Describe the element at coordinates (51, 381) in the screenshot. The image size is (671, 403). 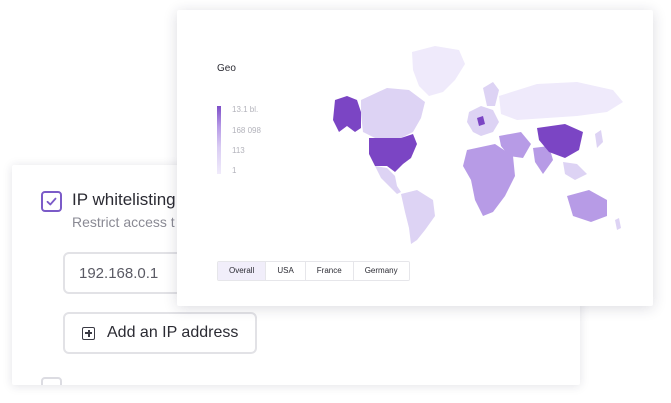
I see `next-option-checkbox` at that location.